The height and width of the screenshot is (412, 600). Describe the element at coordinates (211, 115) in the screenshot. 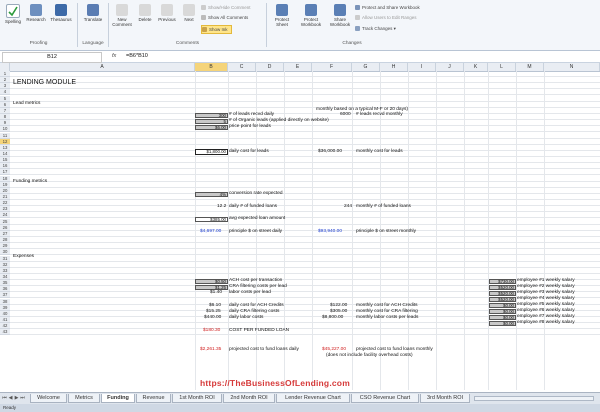

I see `cell-b6: 300` at that location.